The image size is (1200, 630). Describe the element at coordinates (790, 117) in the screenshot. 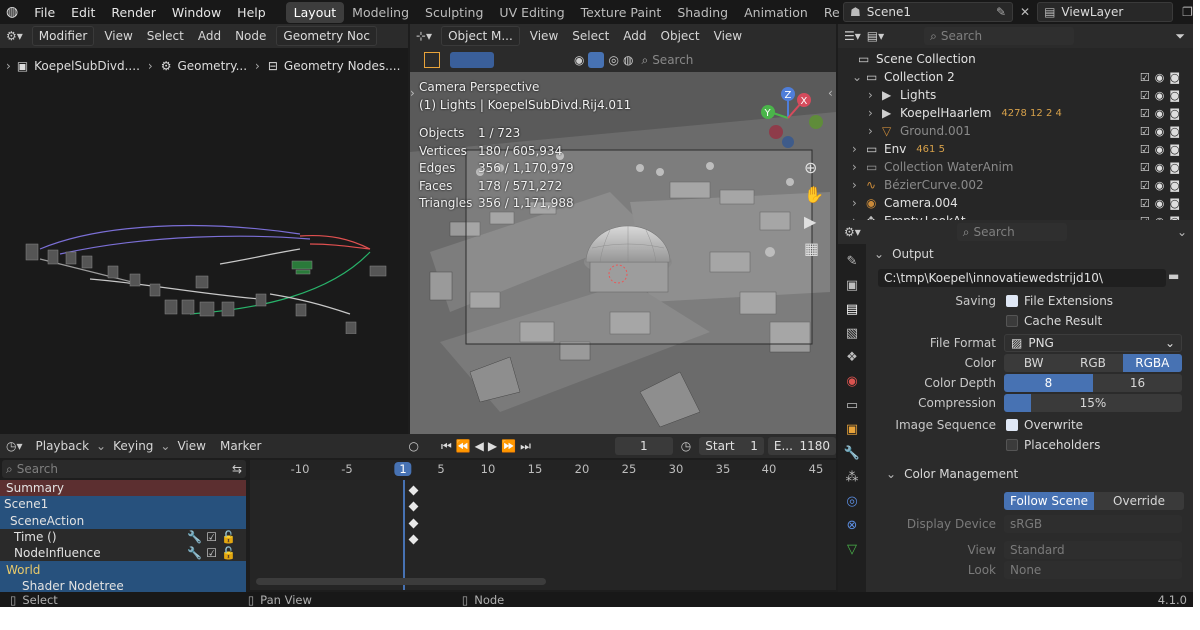

I see `navigation-gizmo: Z Y X` at that location.